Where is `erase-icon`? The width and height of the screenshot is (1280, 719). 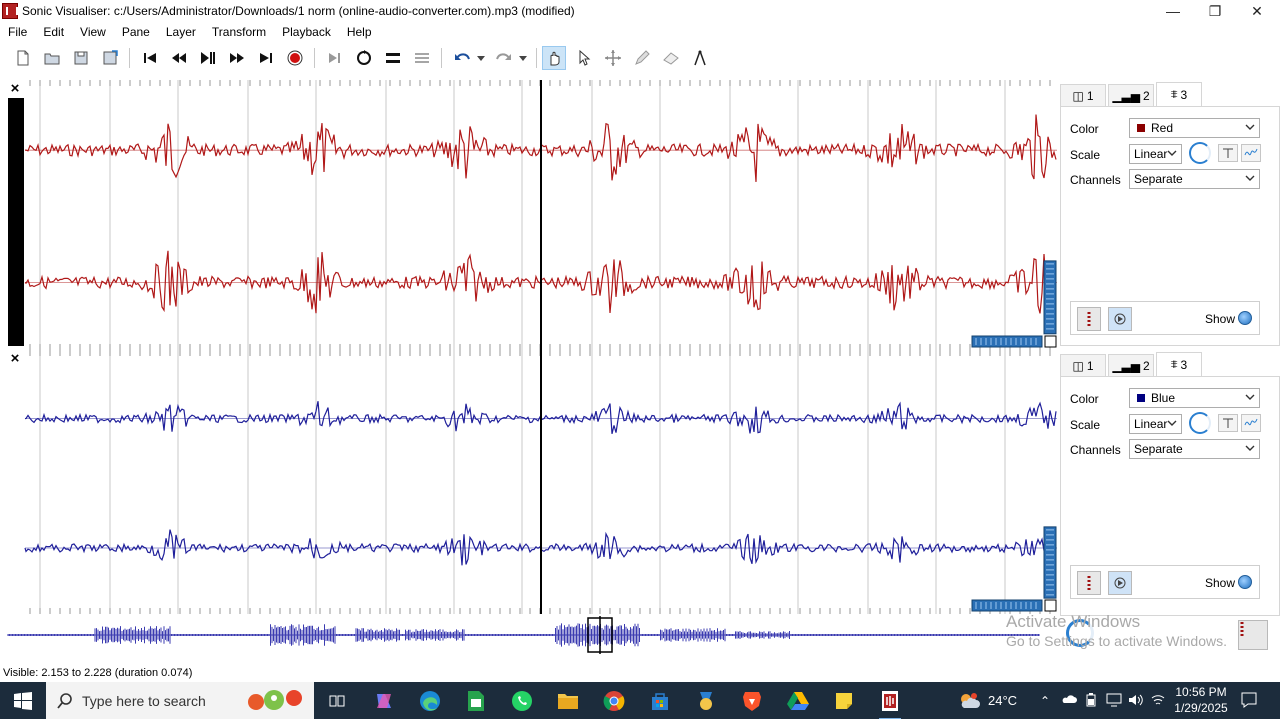 erase-icon is located at coordinates (671, 58).